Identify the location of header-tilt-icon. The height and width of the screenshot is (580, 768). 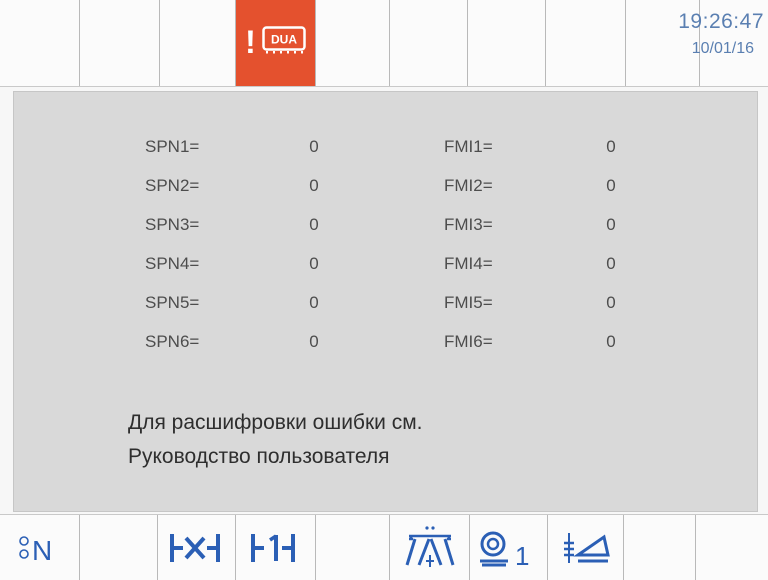
(586, 547).